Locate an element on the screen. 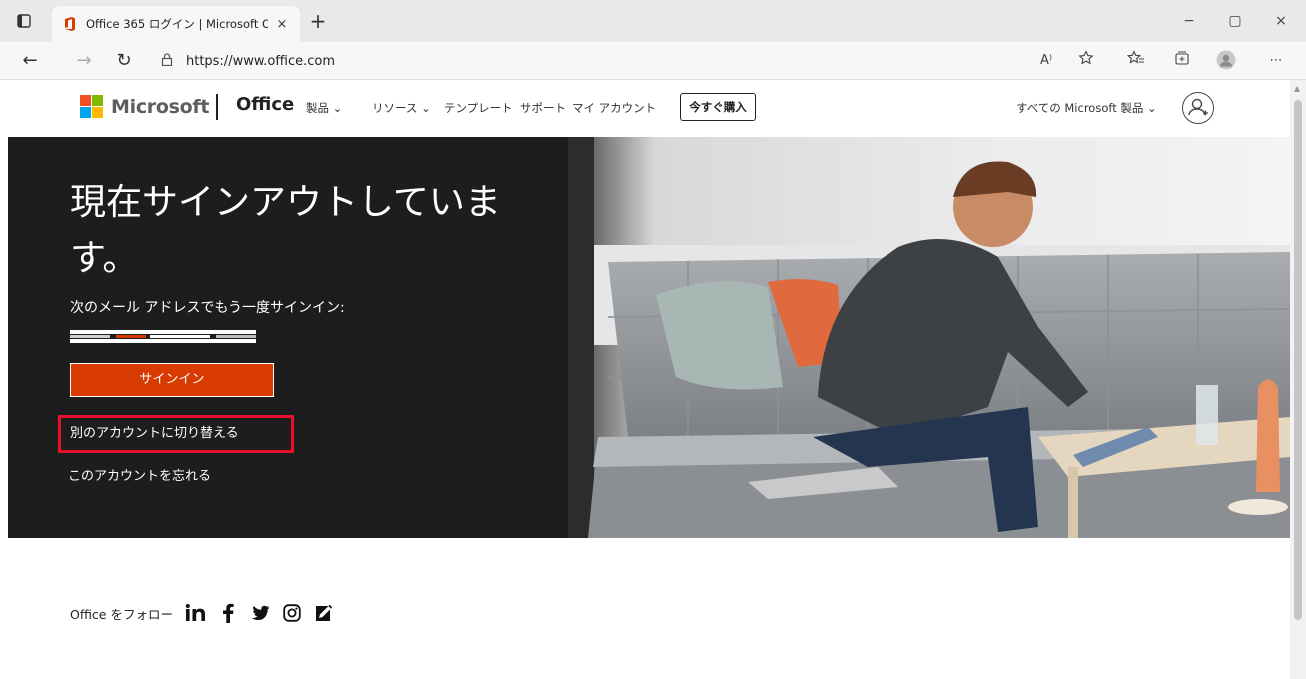  switch-account-link: 別のアカウントに切り替える is located at coordinates (176, 434).